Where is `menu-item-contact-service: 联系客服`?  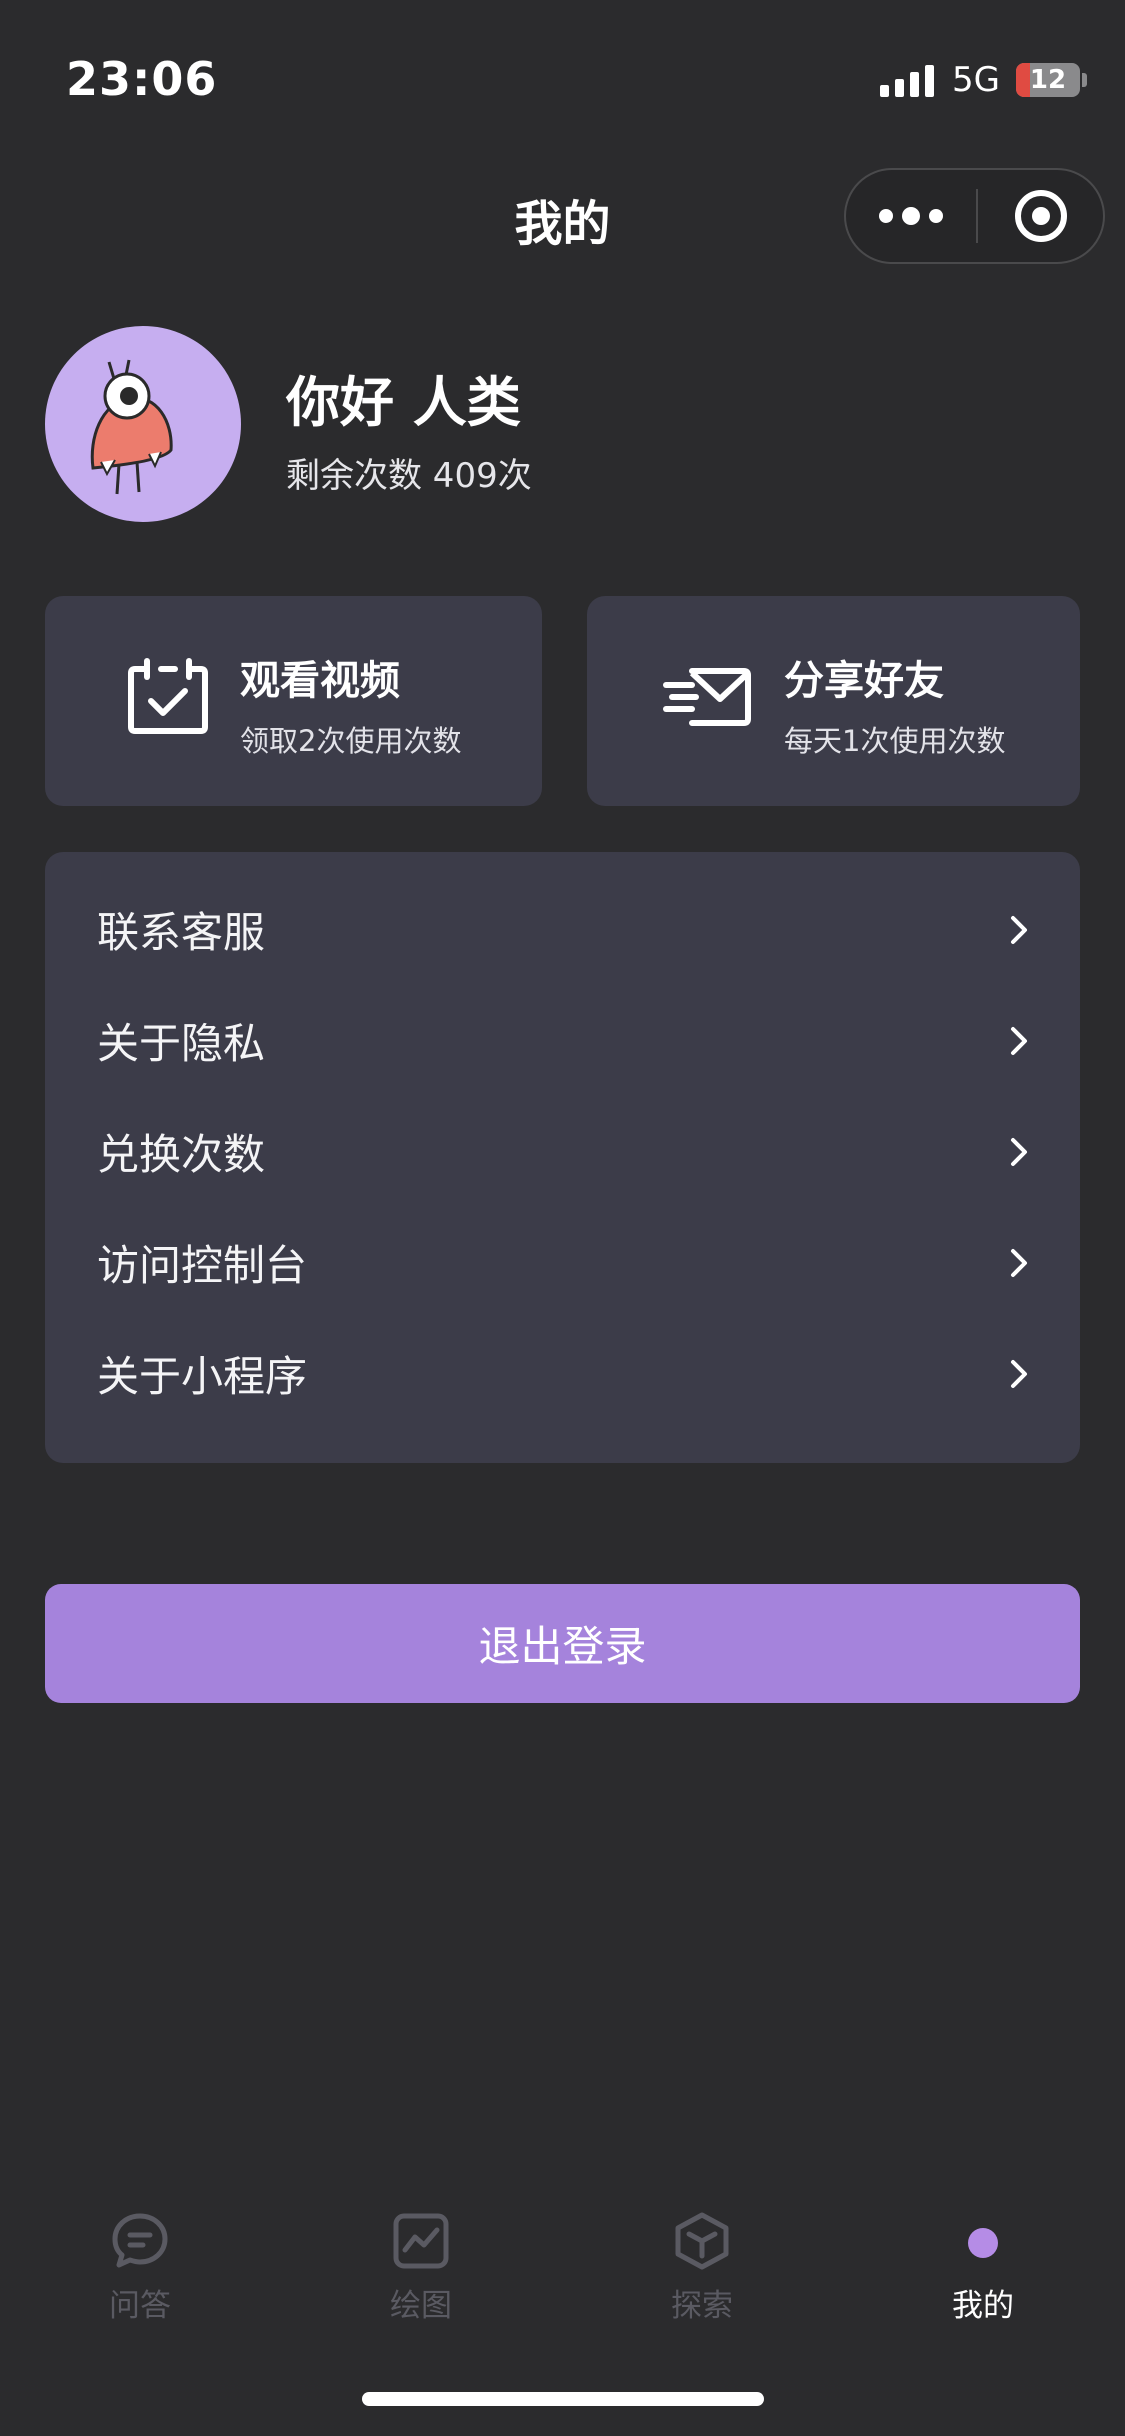
menu-item-contact-service: 联系客服 is located at coordinates (562, 929).